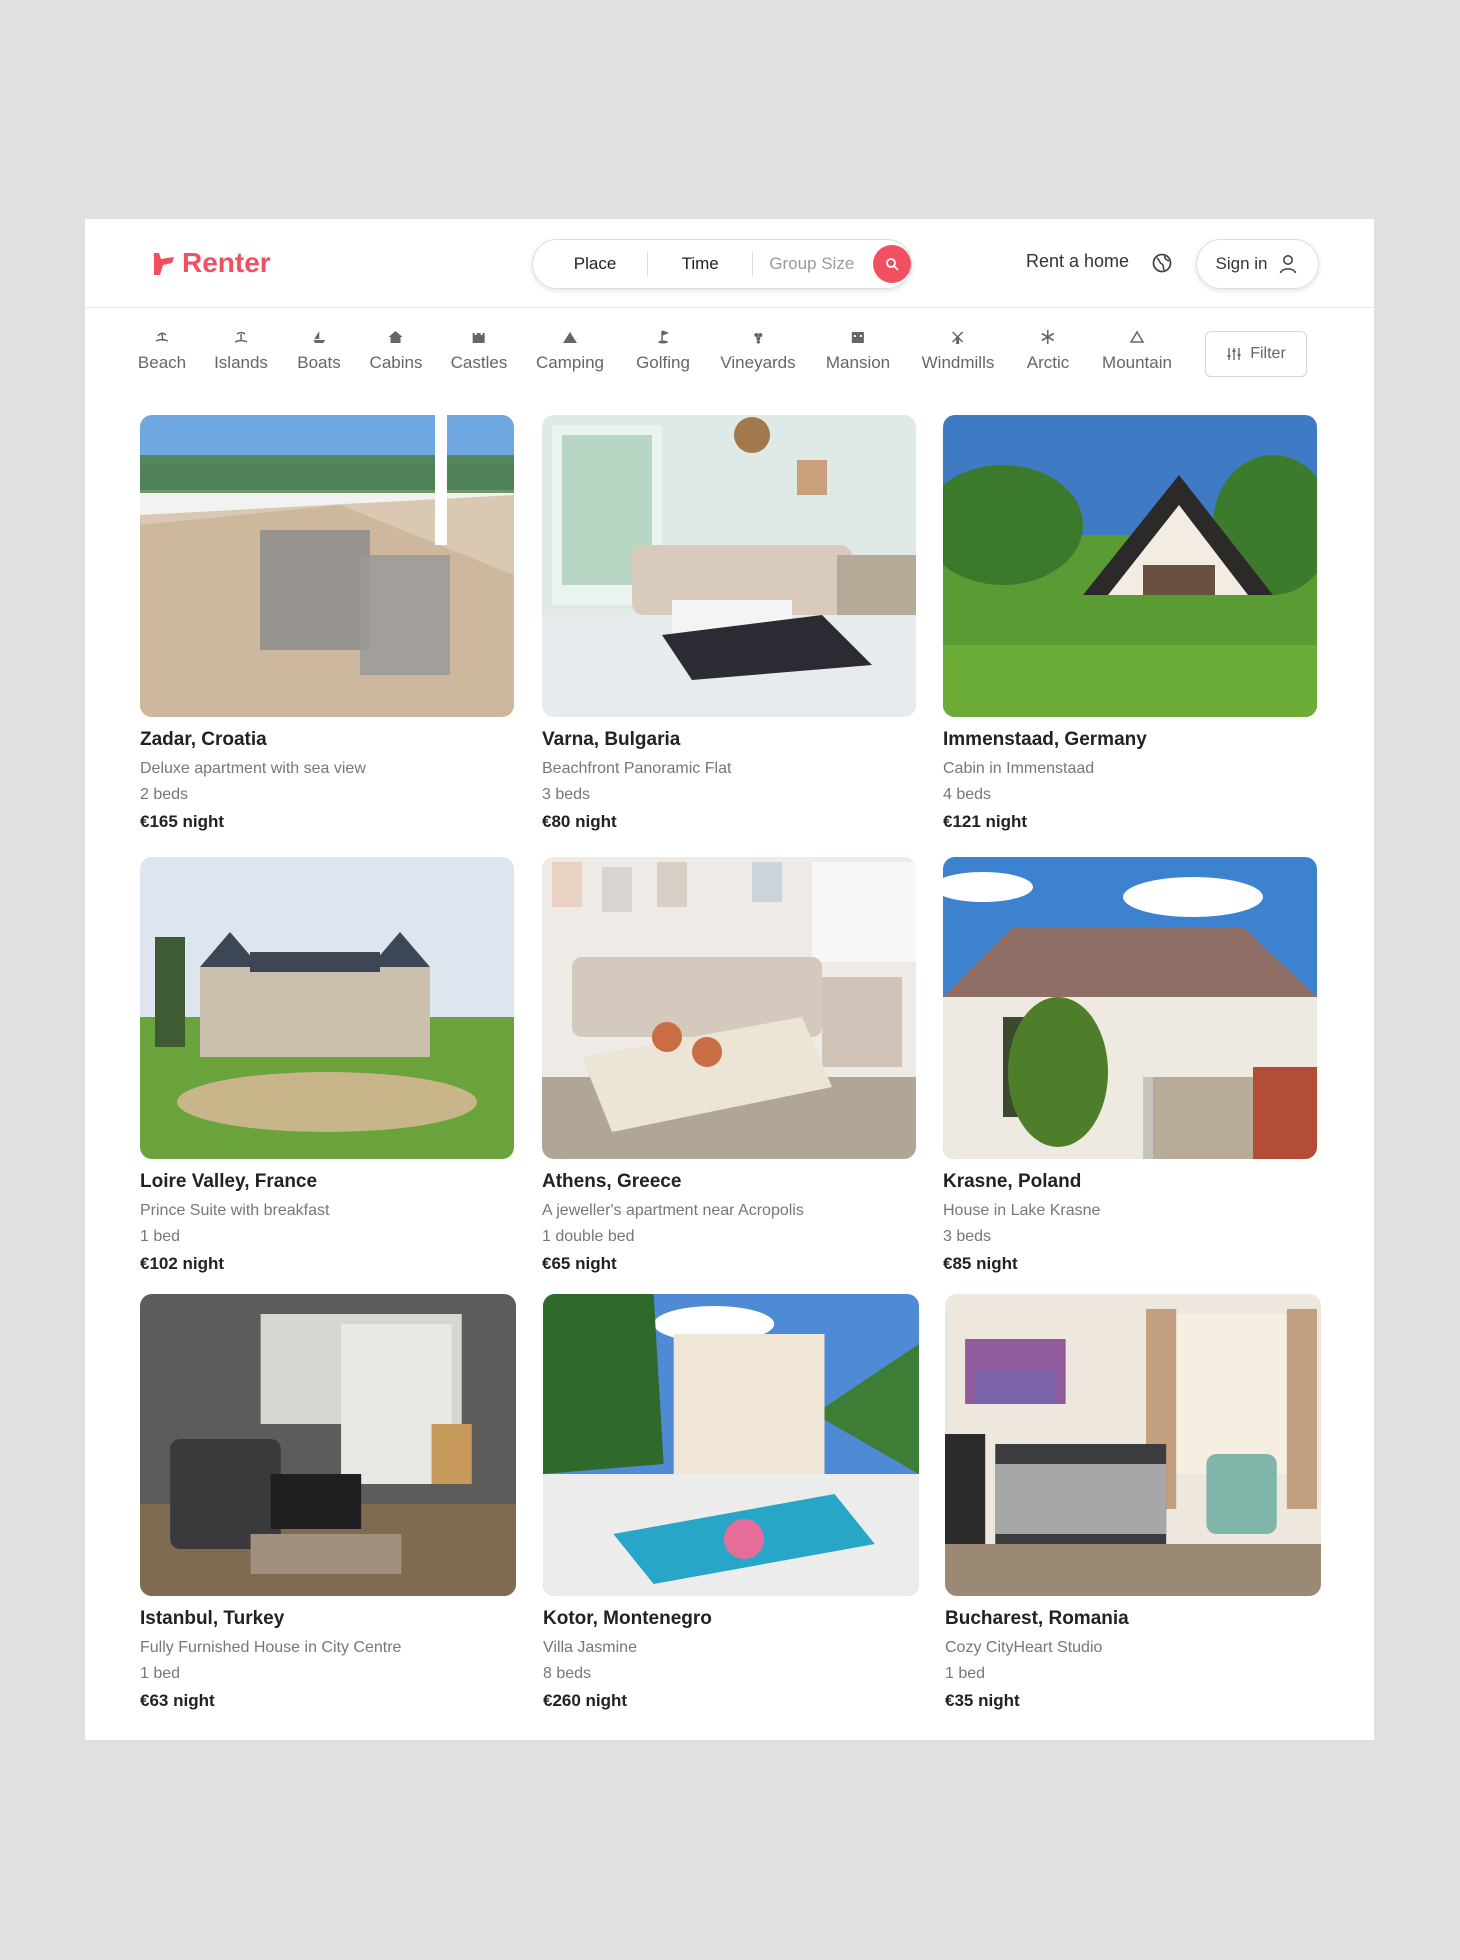  What do you see at coordinates (164, 264) in the screenshot?
I see `brand-icon` at bounding box center [164, 264].